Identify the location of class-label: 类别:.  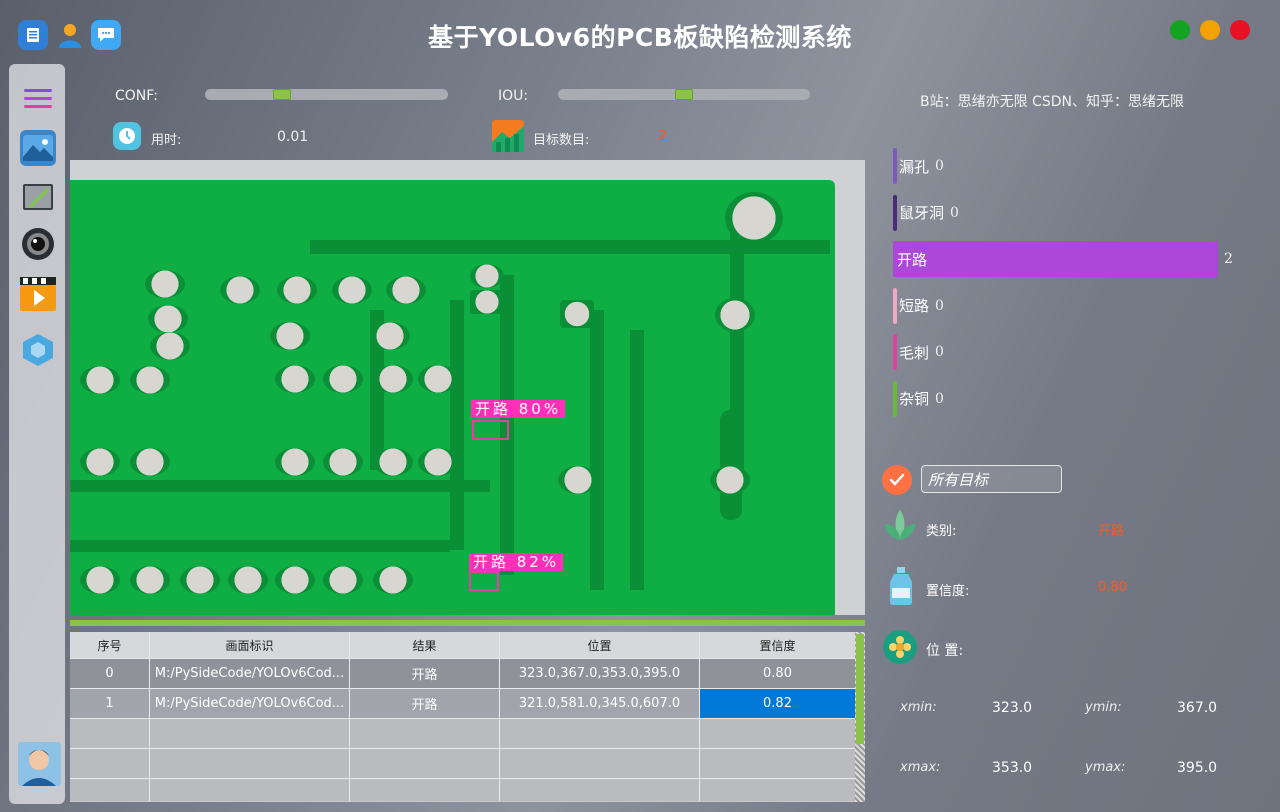
(941, 531).